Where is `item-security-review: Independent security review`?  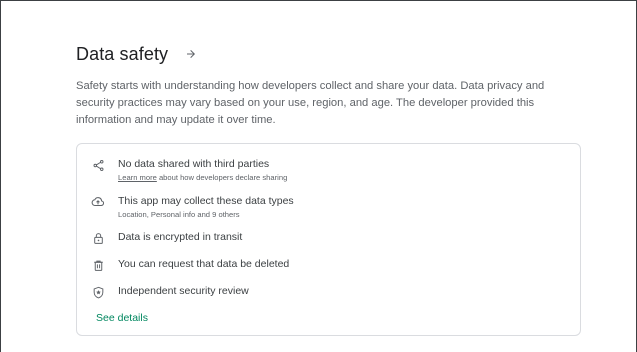
item-security-review: Independent security review is located at coordinates (170, 292).